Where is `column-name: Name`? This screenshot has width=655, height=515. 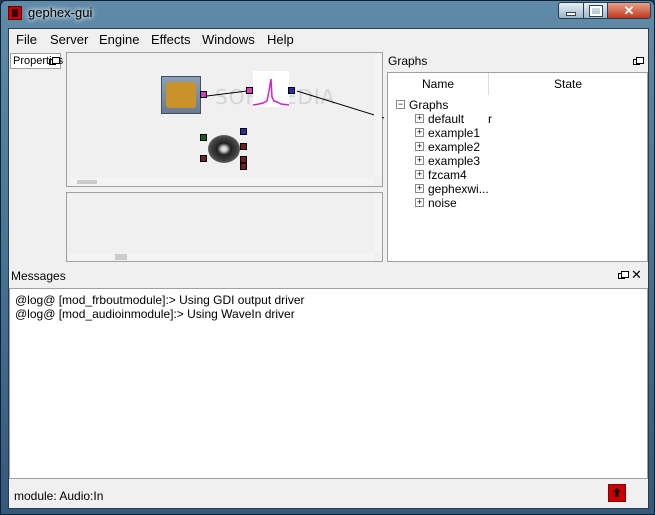 column-name: Name is located at coordinates (438, 84).